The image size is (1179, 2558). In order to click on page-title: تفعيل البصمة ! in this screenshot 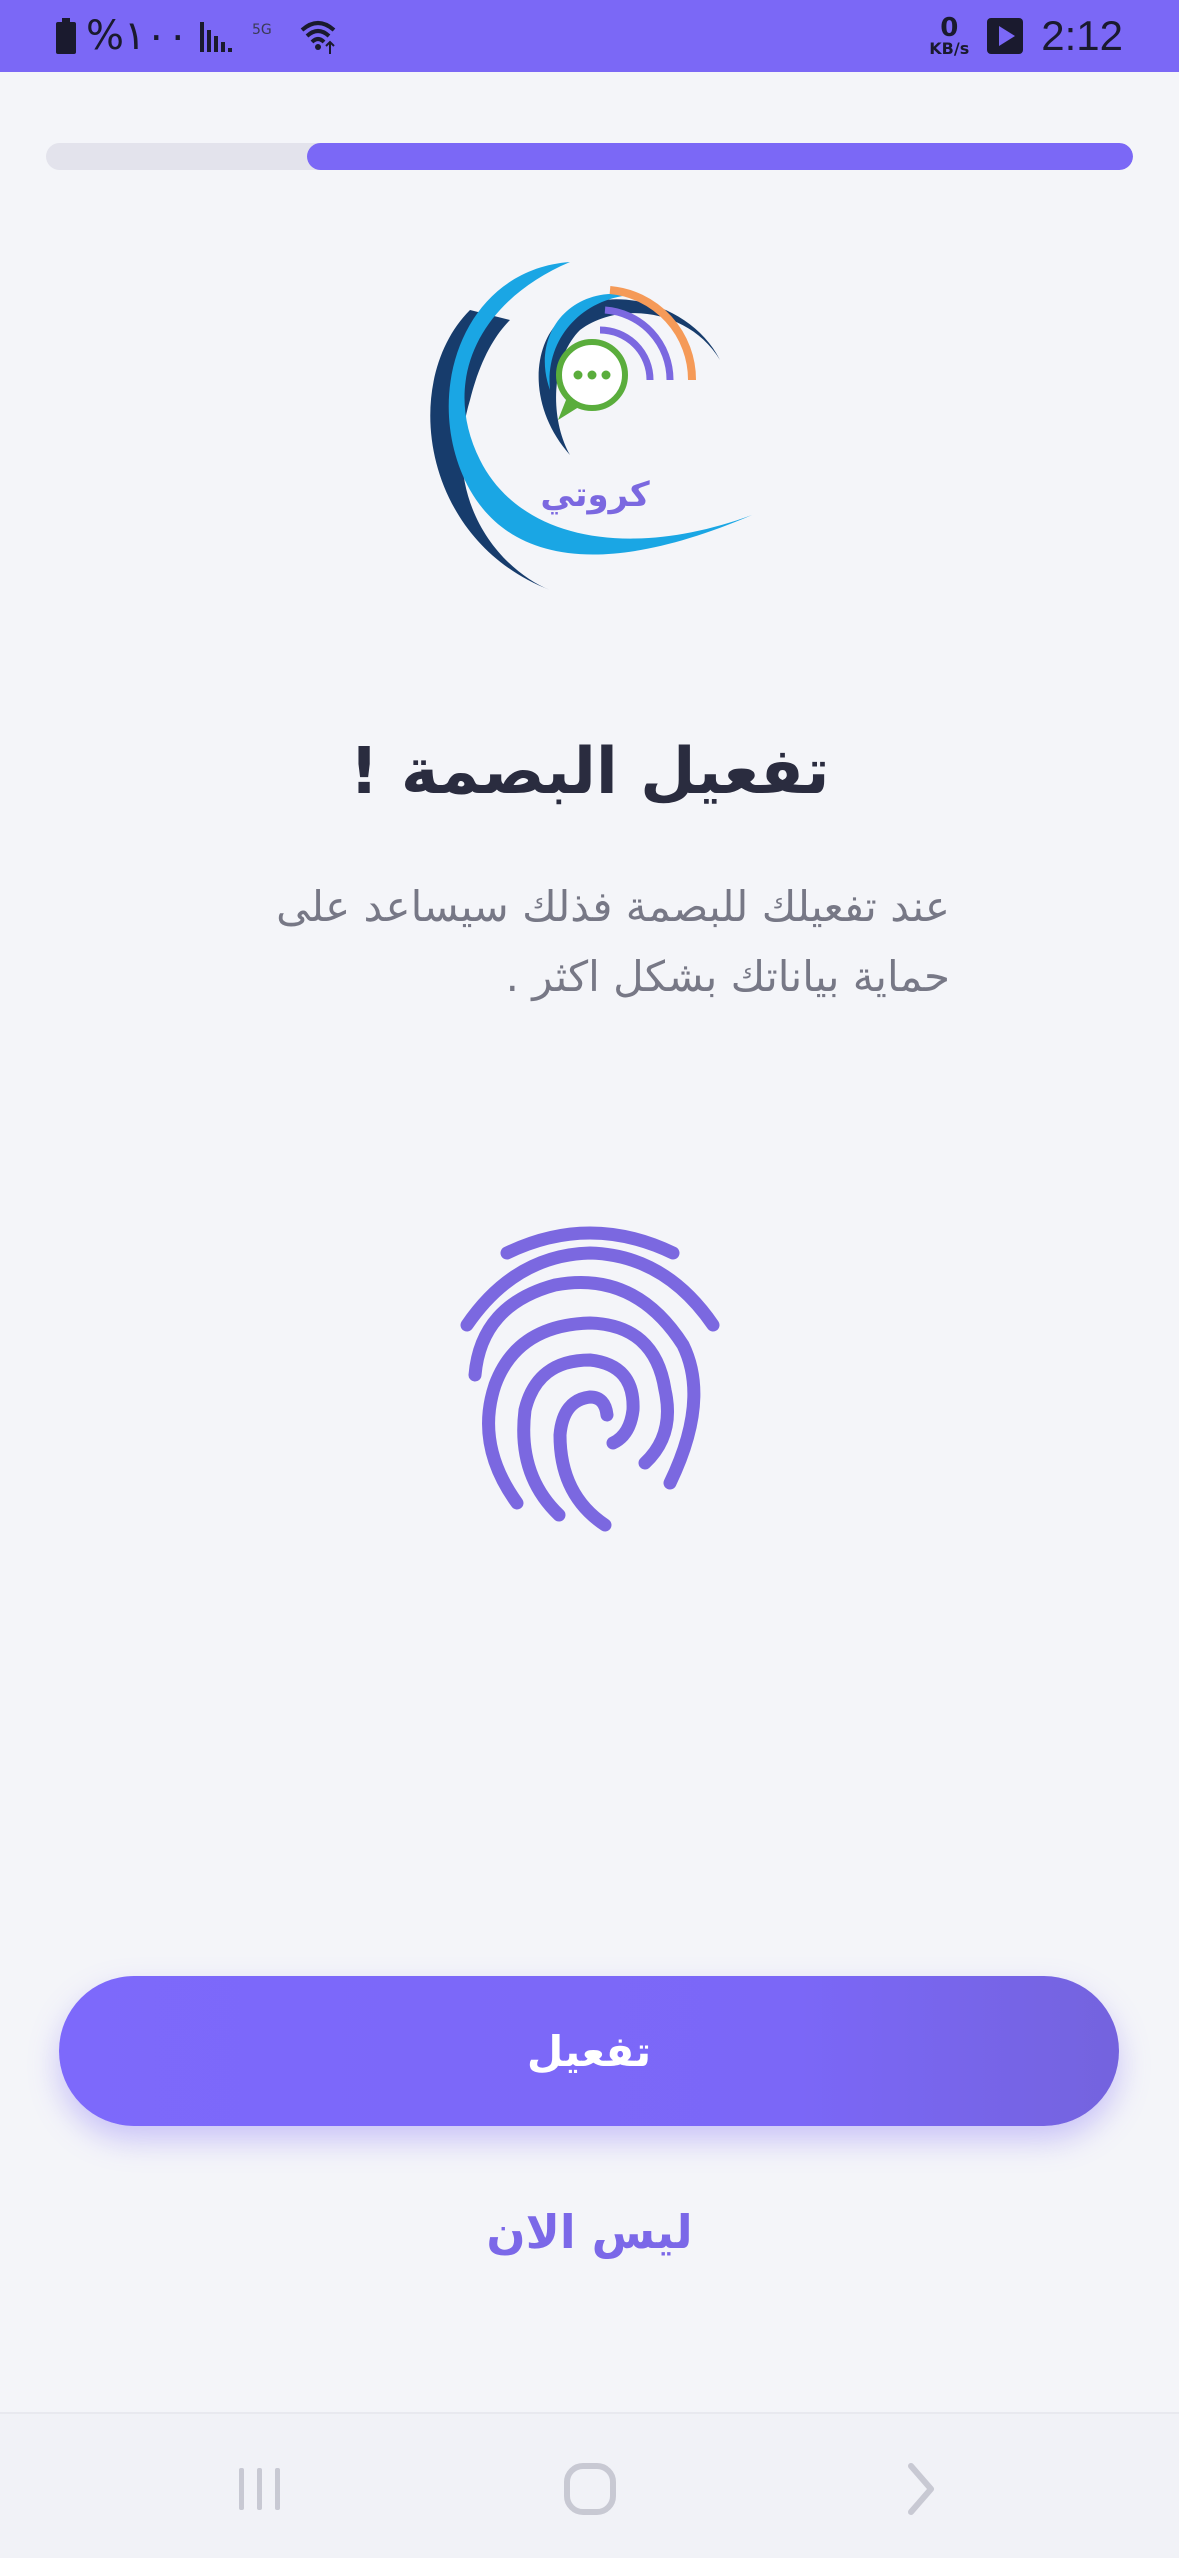, I will do `click(589, 772)`.